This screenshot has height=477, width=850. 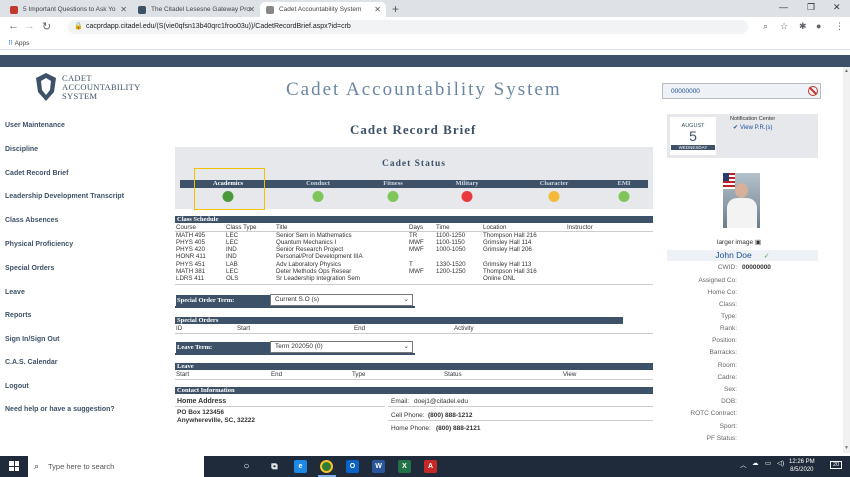 What do you see at coordinates (78, 26) in the screenshot?
I see `lock-icon: 🔒` at bounding box center [78, 26].